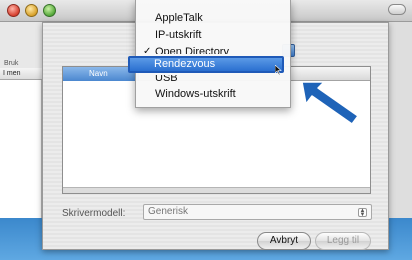  I want to click on menu-item-label: IP-utskrift, so click(178, 35).